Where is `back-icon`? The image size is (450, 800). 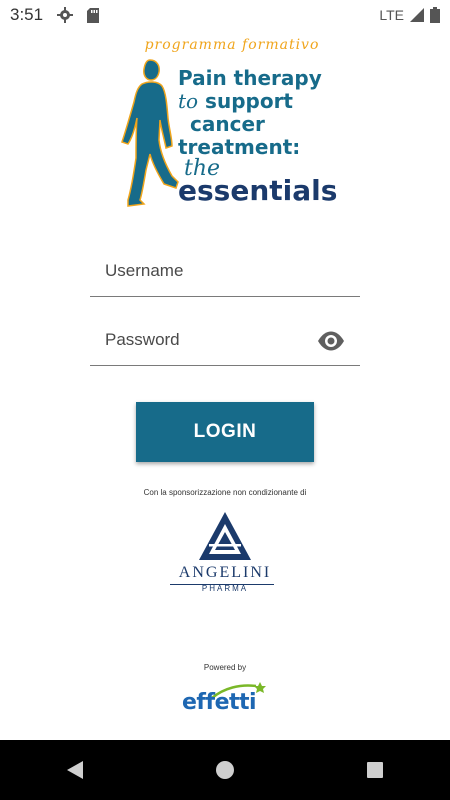
back-icon is located at coordinates (75, 770).